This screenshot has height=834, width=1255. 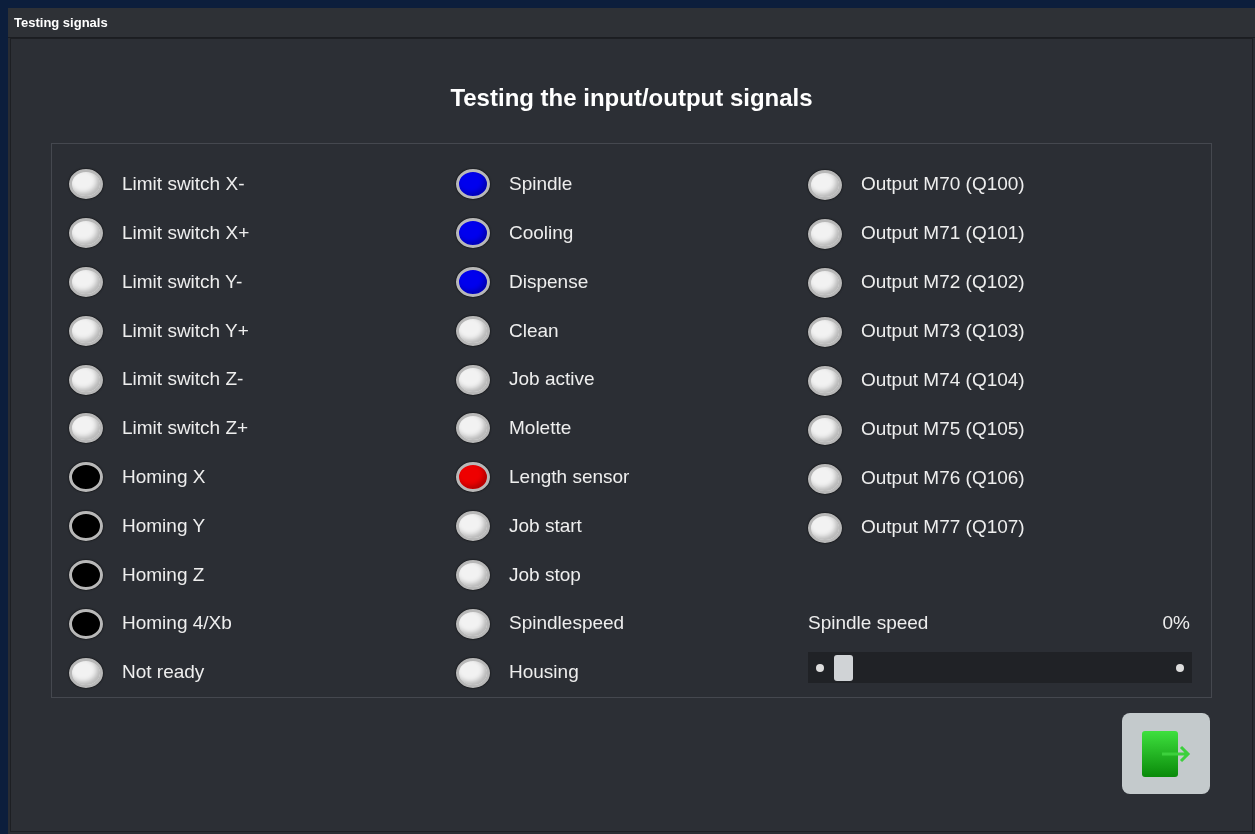 I want to click on signal-label: Cooling, so click(x=541, y=232).